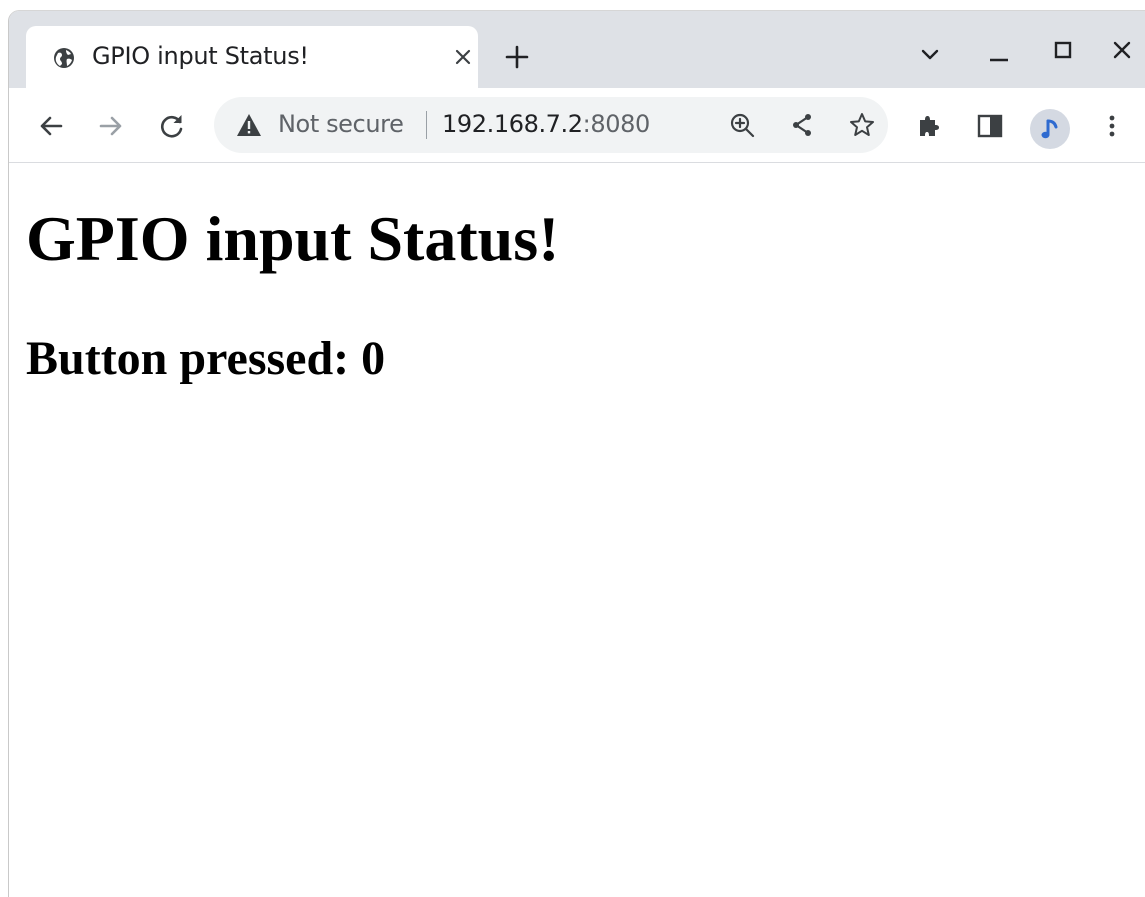 This screenshot has height=897, width=1145. Describe the element at coordinates (463, 57) in the screenshot. I see `close-tab-icon` at that location.